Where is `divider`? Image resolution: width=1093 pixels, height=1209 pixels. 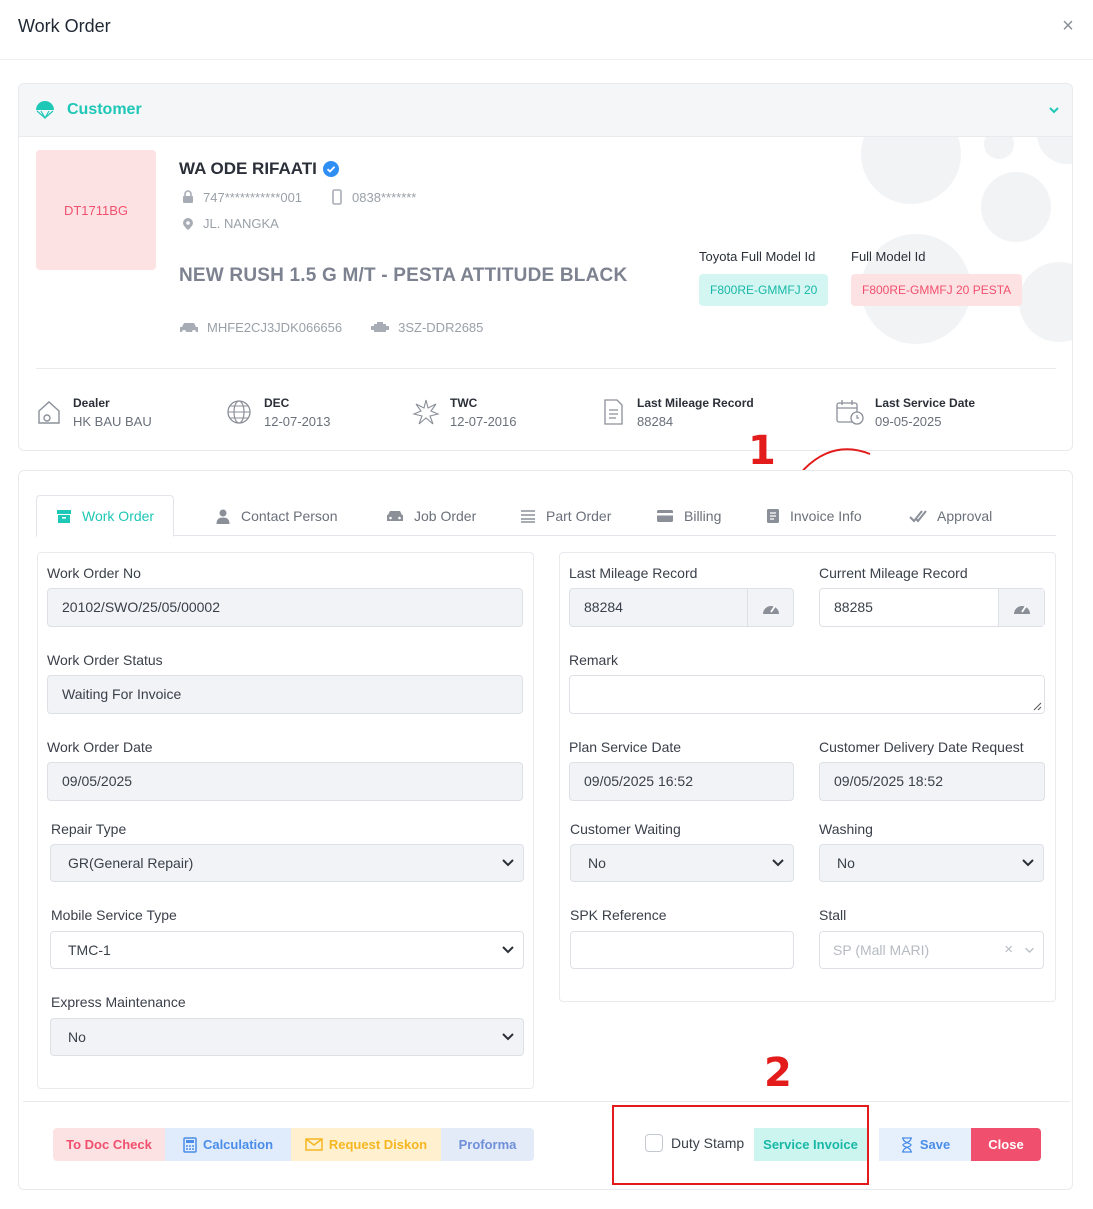
divider is located at coordinates (546, 368).